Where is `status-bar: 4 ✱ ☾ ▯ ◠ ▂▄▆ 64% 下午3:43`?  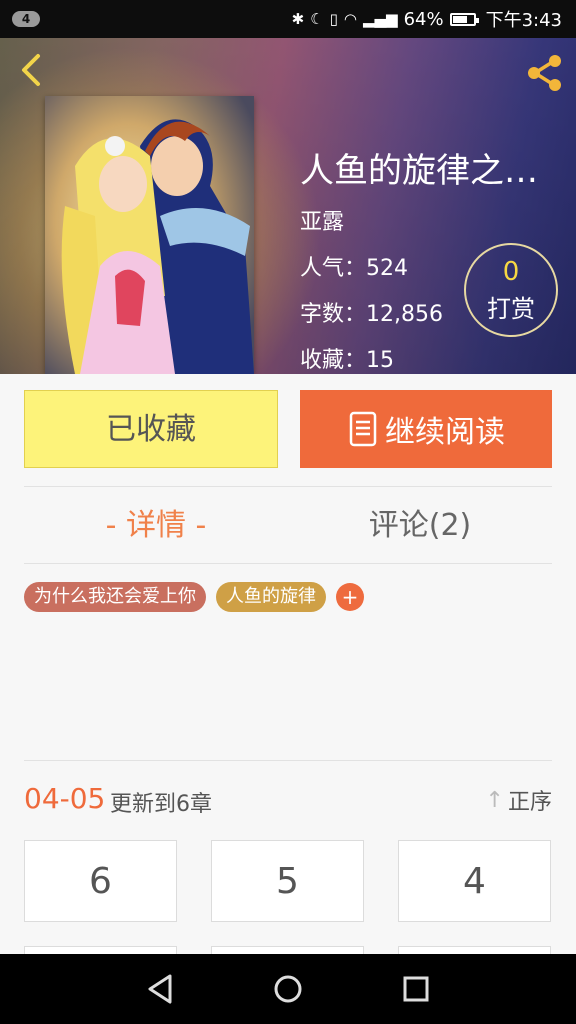 status-bar: 4 ✱ ☾ ▯ ◠ ▂▄▆ 64% 下午3:43 is located at coordinates (288, 19).